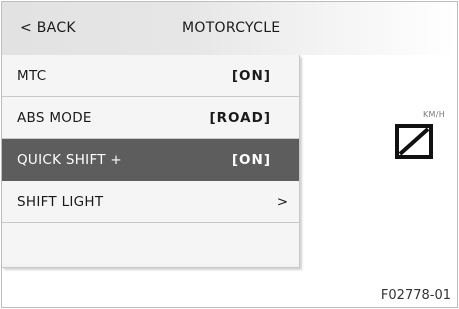 This screenshot has width=459, height=309. Describe the element at coordinates (48, 28) in the screenshot. I see `back-button: < BACK` at that location.